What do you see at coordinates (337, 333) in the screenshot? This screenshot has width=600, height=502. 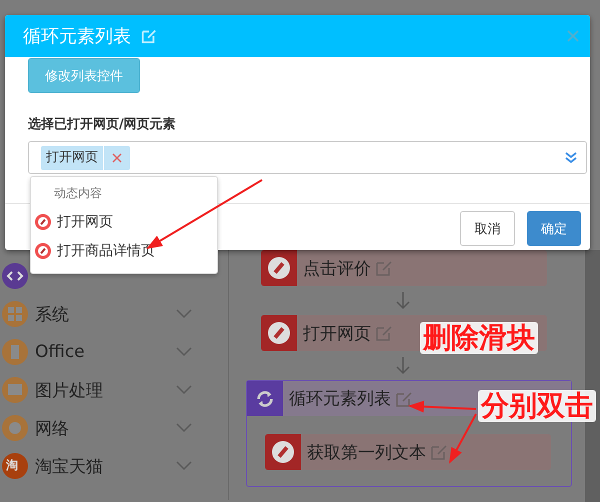 I see `block-label: 打开网页` at bounding box center [337, 333].